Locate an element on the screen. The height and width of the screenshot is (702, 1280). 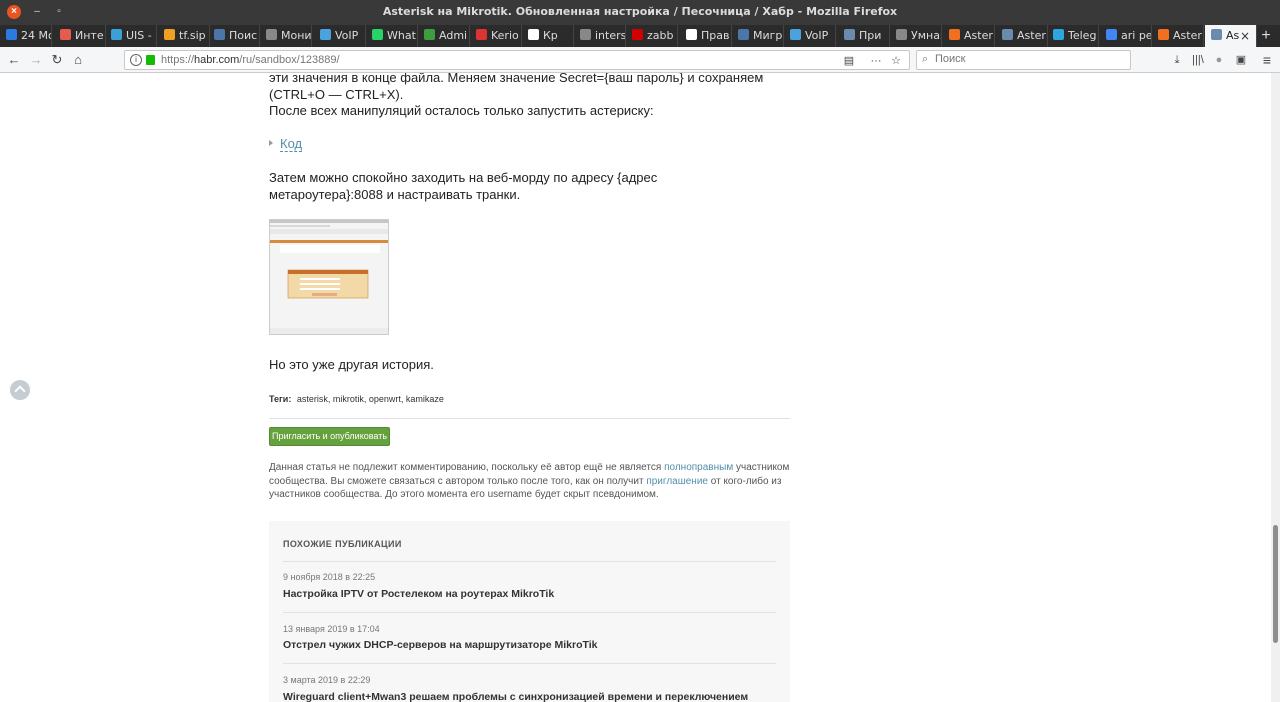
browser-tab: zabb is located at coordinates (652, 36).